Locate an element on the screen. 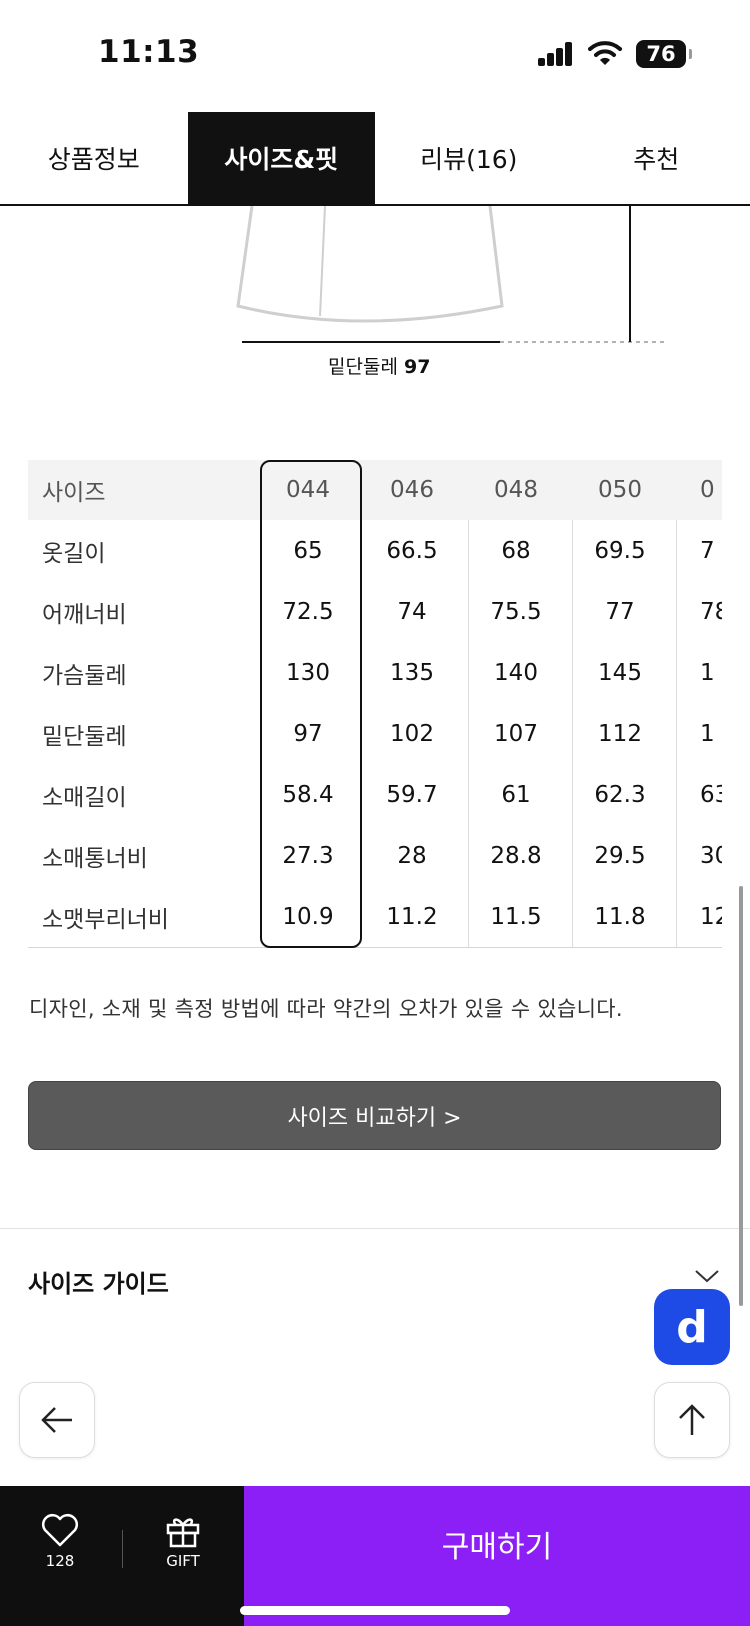  row-value: 140 is located at coordinates (516, 672).